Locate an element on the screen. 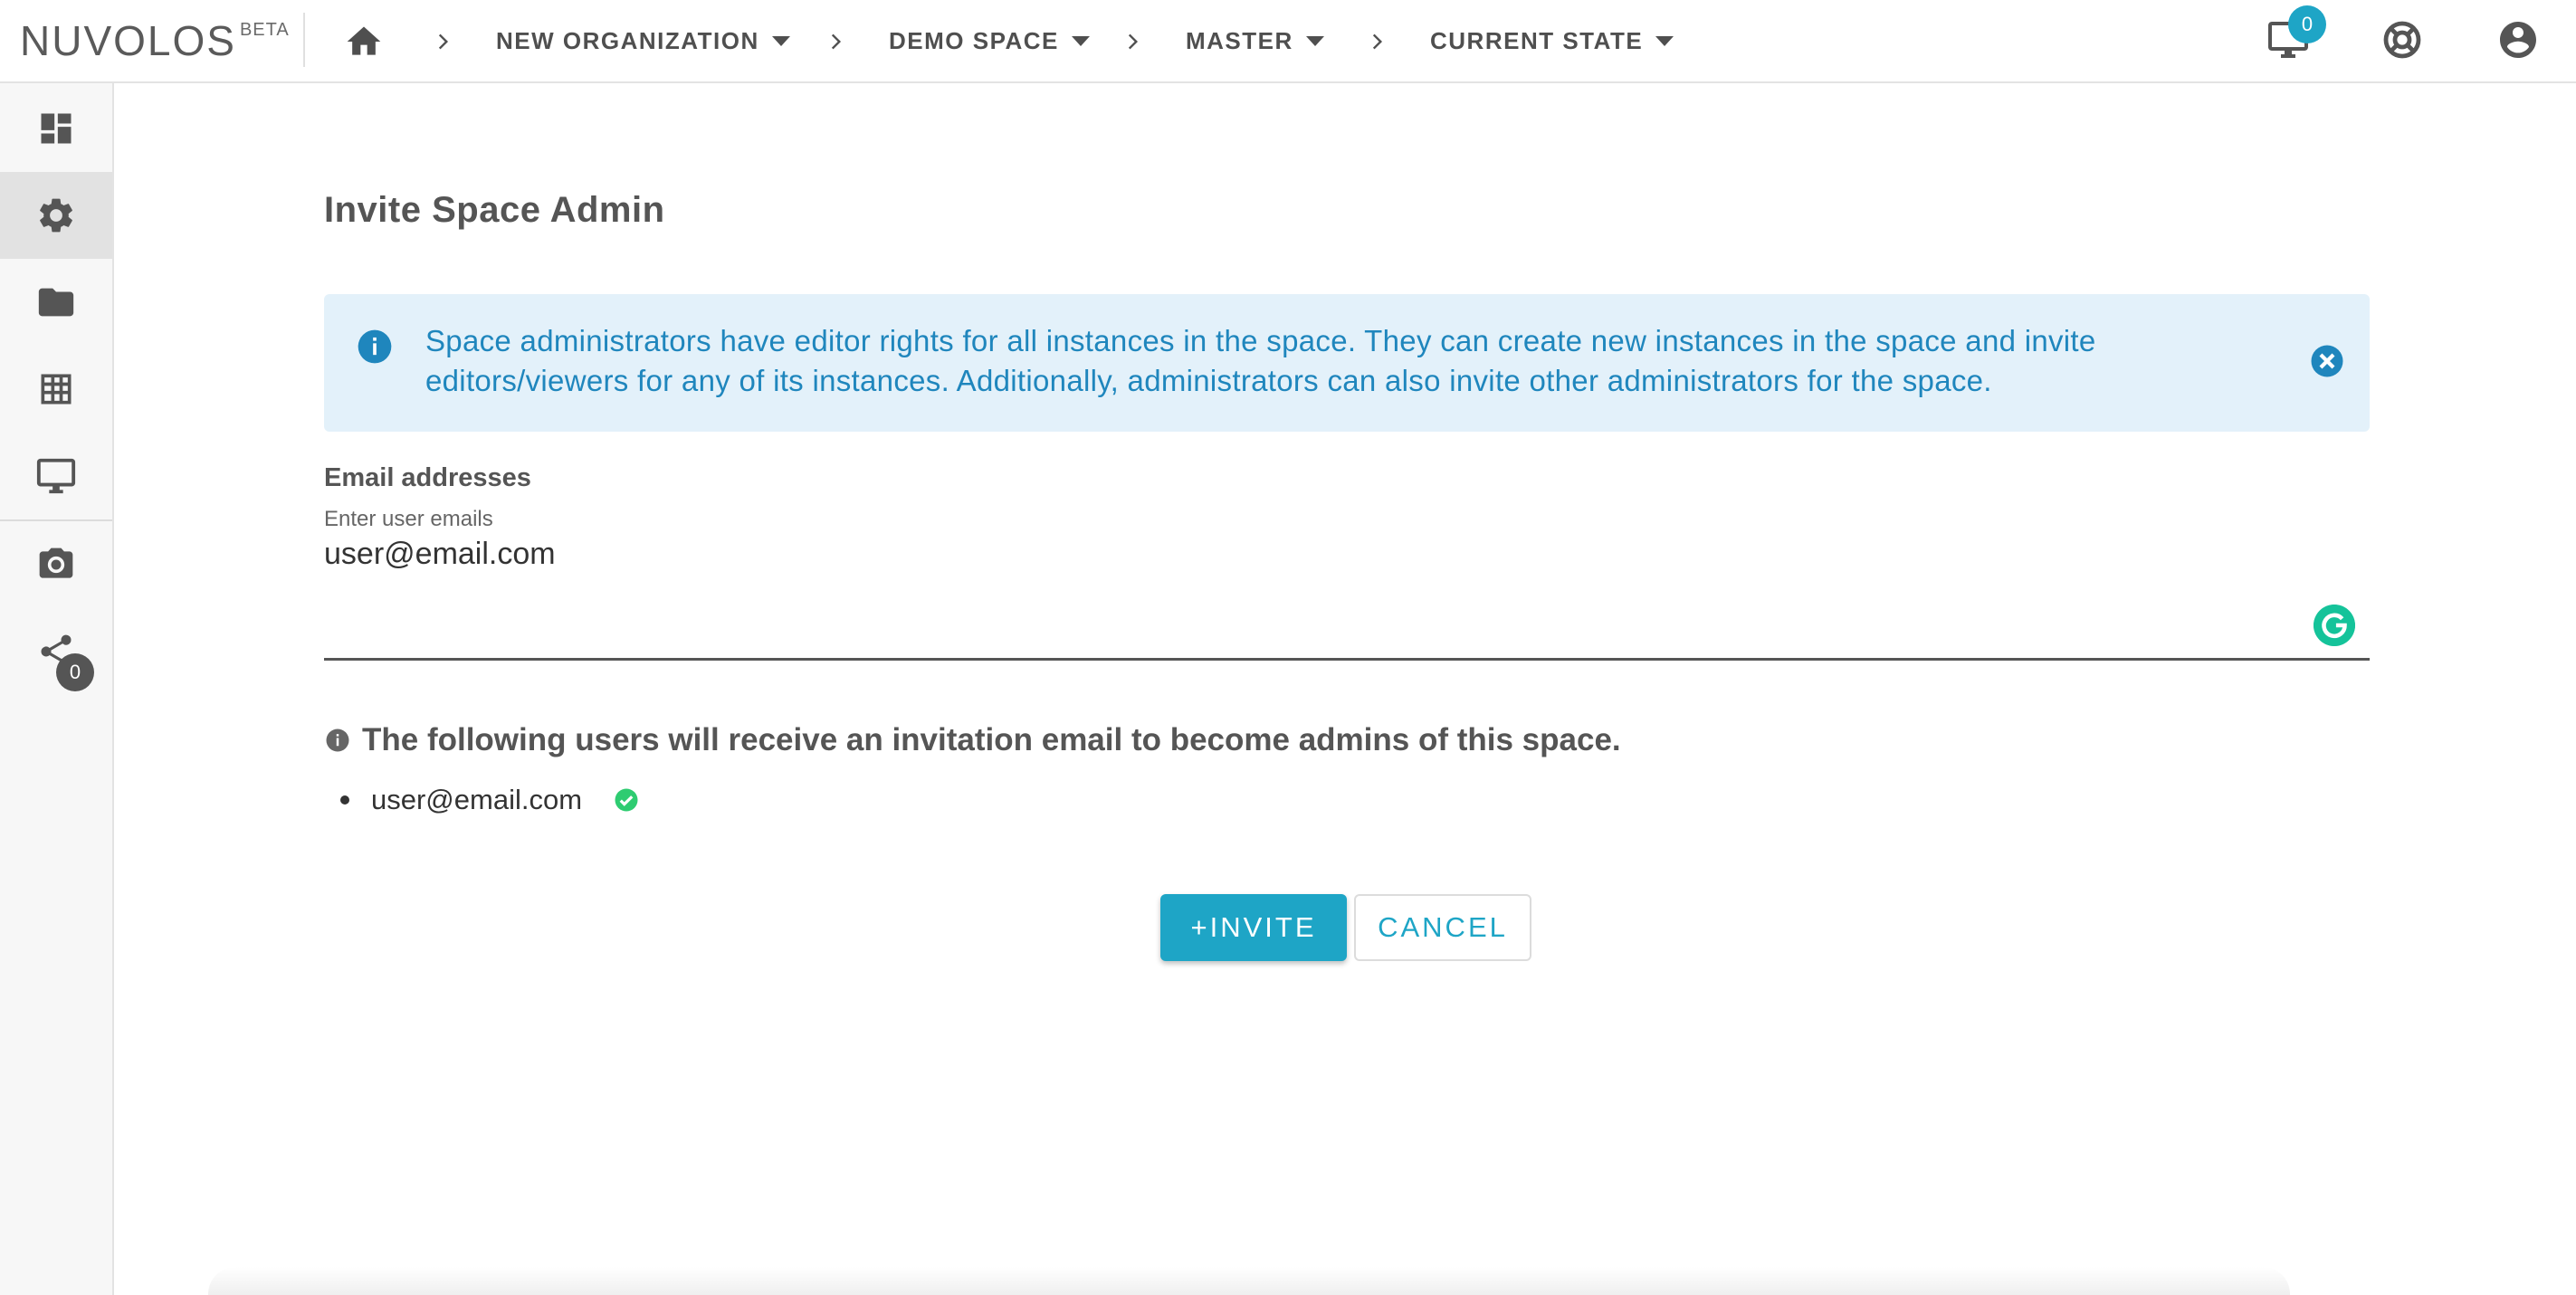 Image resolution: width=2576 pixels, height=1295 pixels. sidebar-item-snapshots is located at coordinates (56, 565).